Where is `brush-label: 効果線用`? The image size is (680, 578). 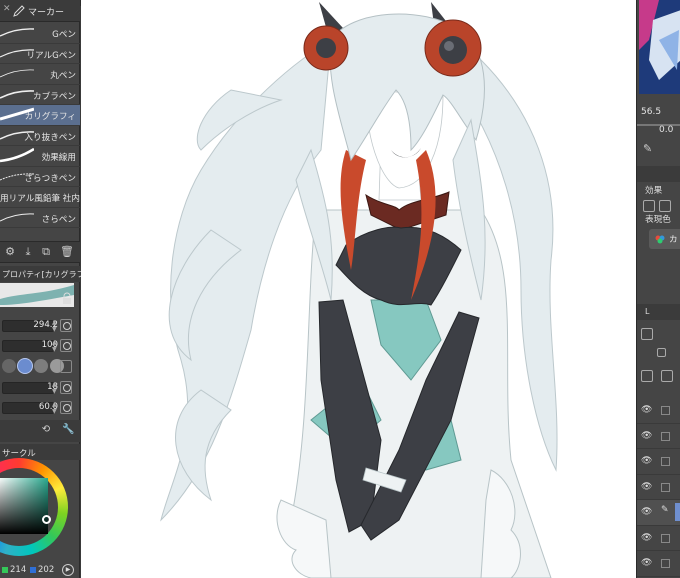 brush-label: 効果線用 is located at coordinates (58, 158).